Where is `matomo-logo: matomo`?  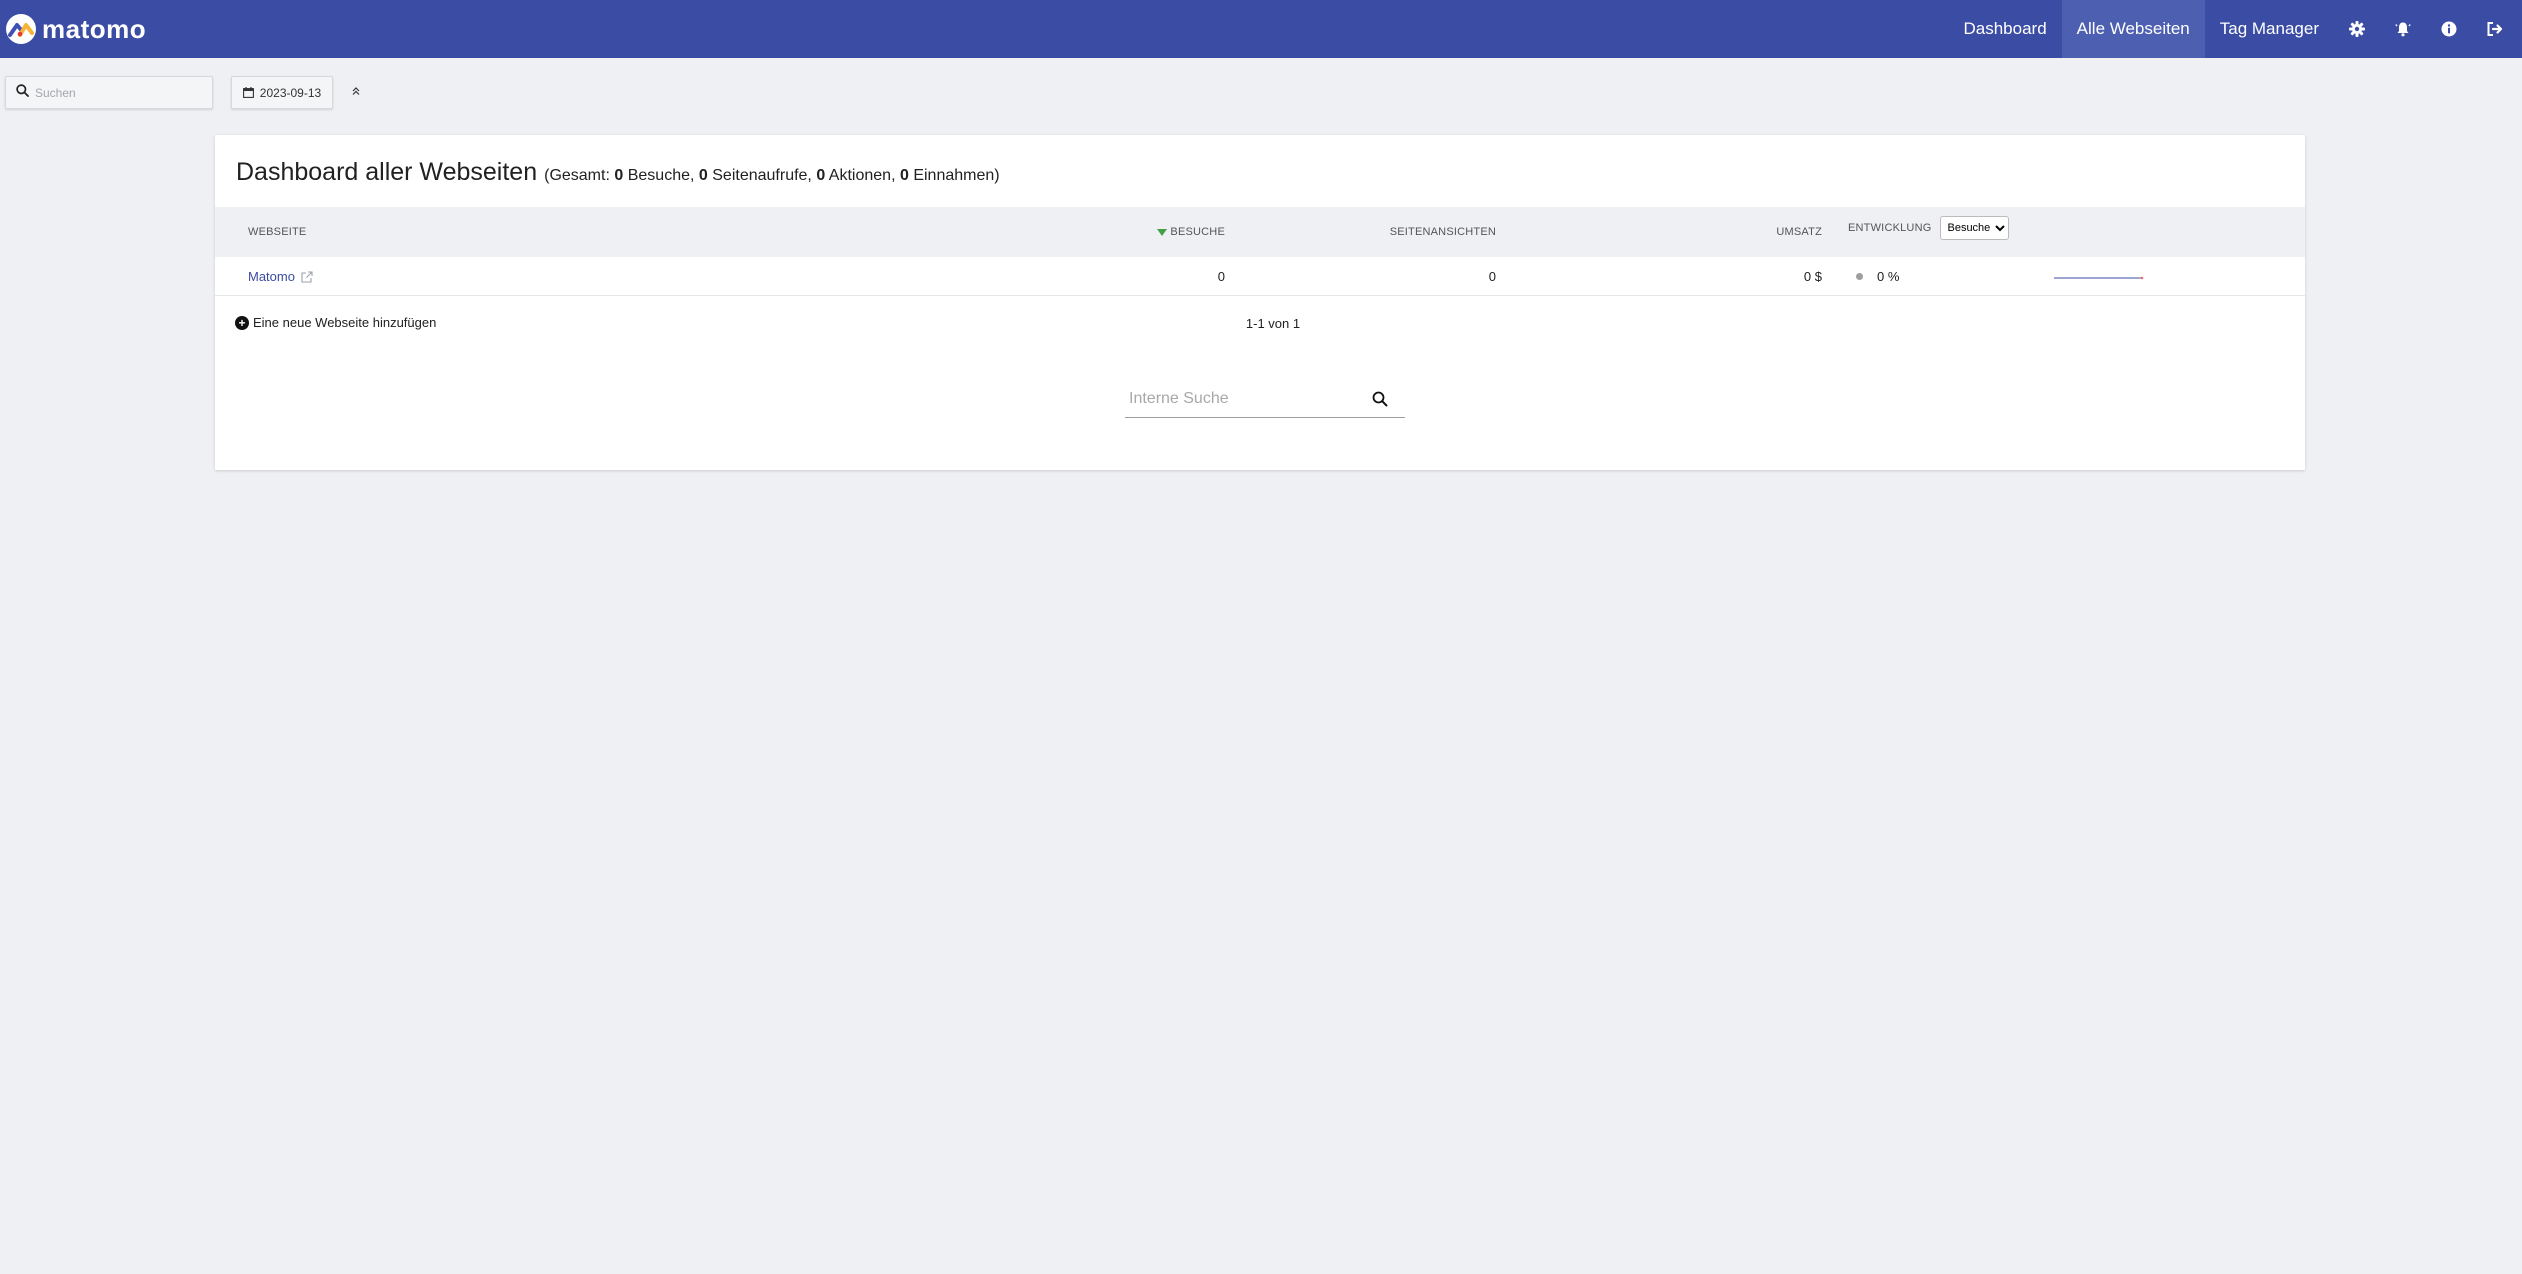
matomo-logo: matomo is located at coordinates (76, 29).